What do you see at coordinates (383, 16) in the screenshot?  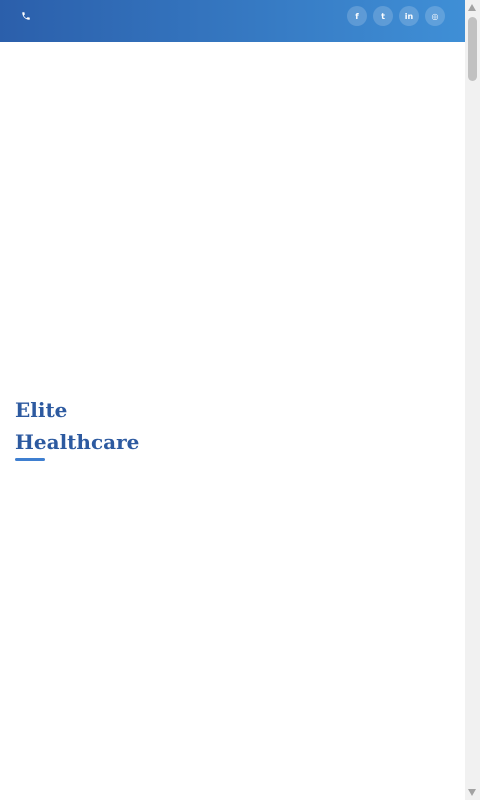 I see `twitter-icon: t` at bounding box center [383, 16].